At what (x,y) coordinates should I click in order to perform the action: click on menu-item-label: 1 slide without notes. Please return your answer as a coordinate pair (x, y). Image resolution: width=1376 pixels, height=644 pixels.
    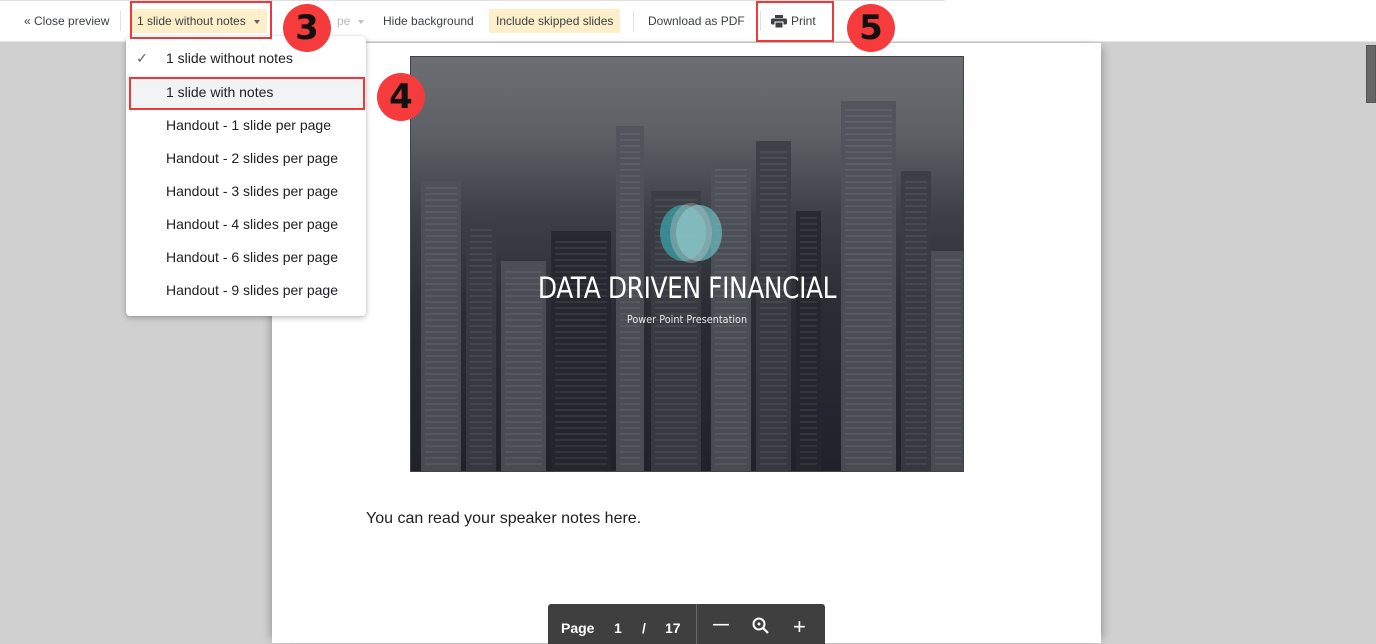
    Looking at the image, I should click on (229, 58).